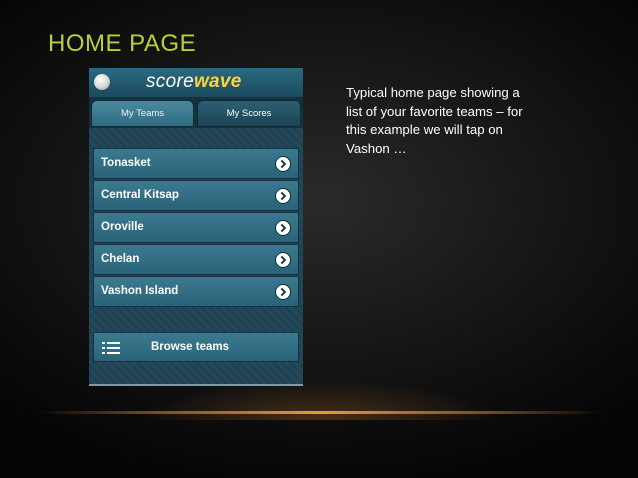  I want to click on team-row-oroville: Oroville, so click(196, 227).